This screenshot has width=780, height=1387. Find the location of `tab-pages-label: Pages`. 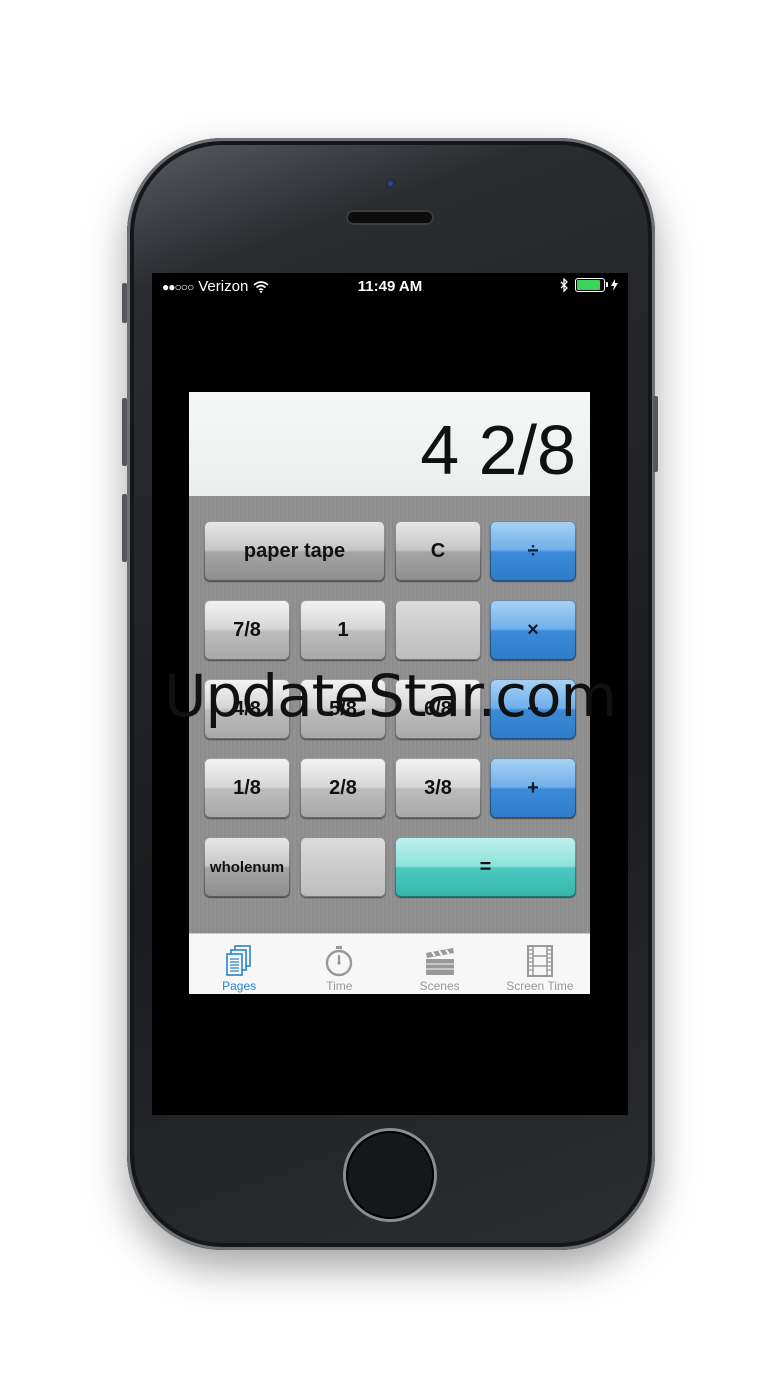

tab-pages-label: Pages is located at coordinates (239, 986).